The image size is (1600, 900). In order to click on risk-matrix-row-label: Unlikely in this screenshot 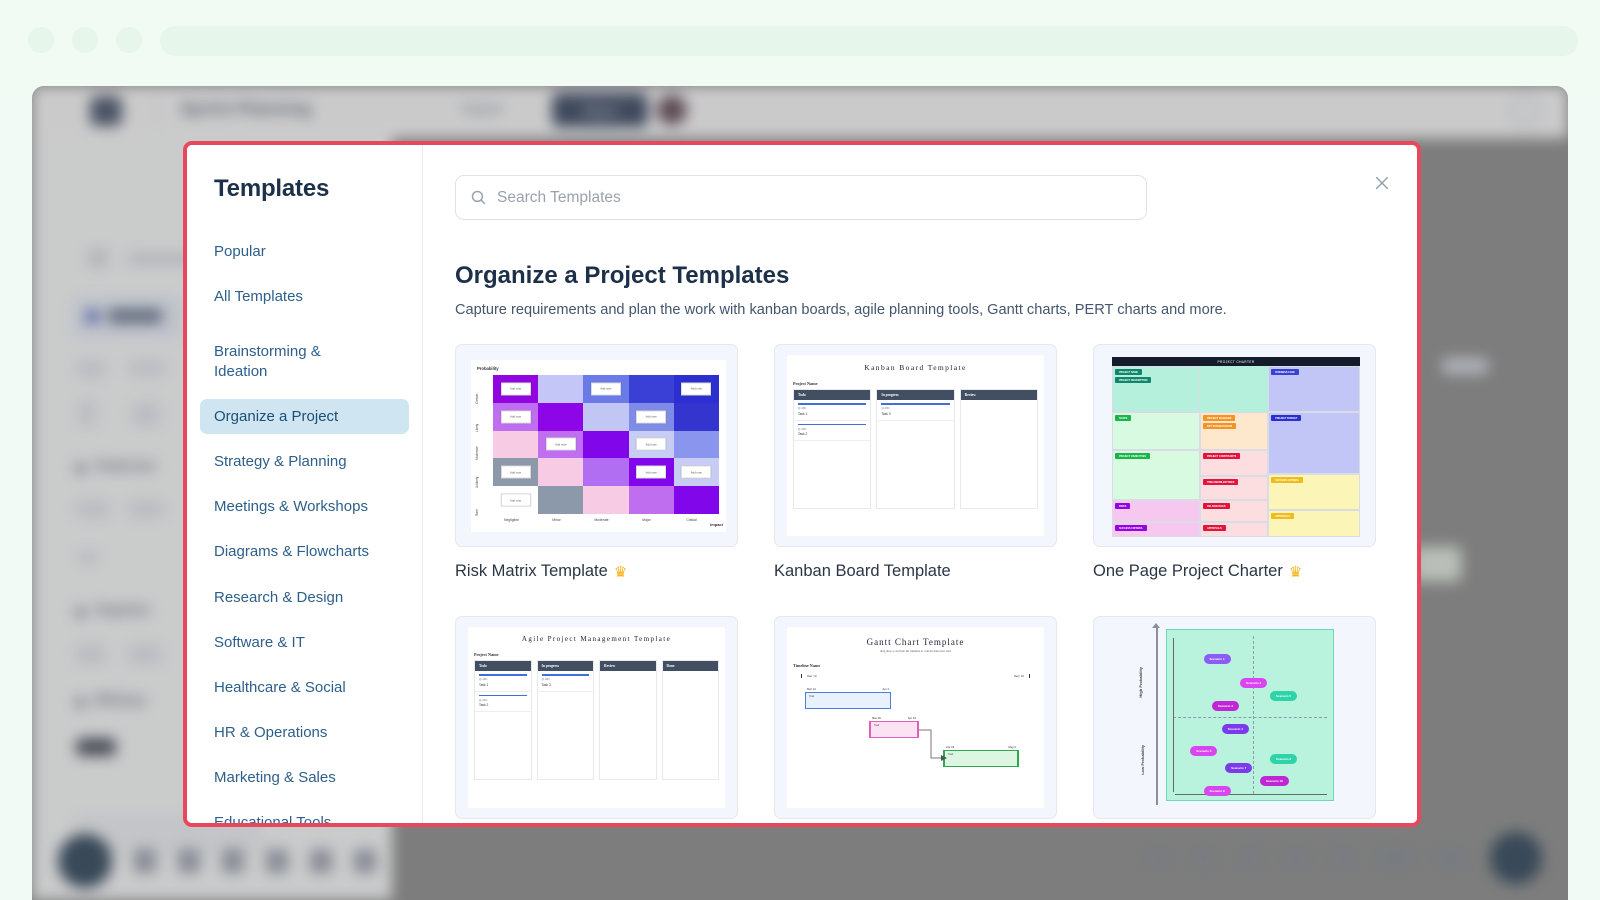, I will do `click(477, 482)`.